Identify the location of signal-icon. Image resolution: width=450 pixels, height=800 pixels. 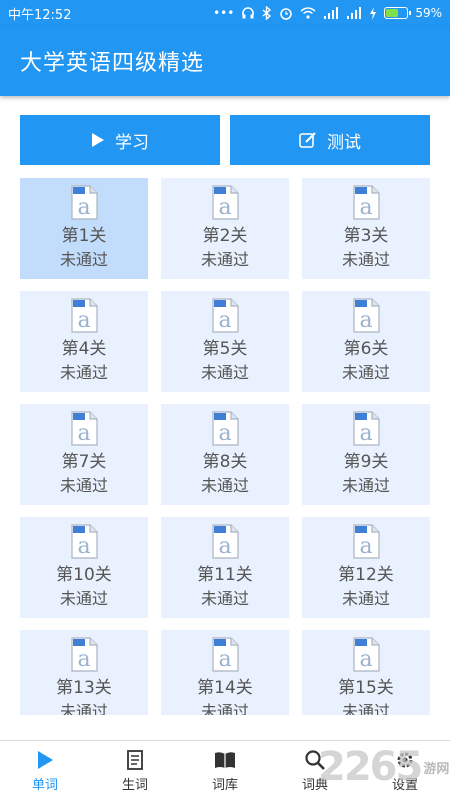
(331, 13).